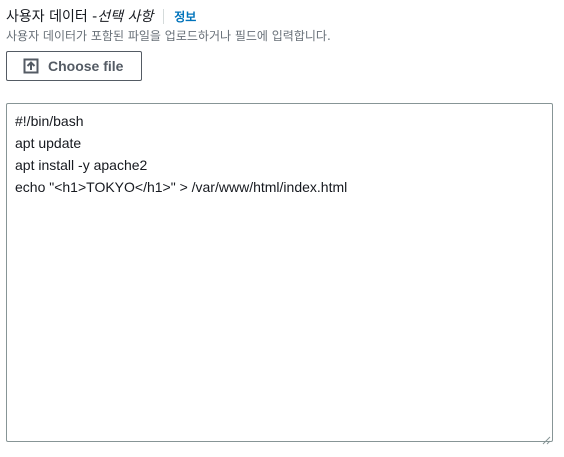 Image resolution: width=564 pixels, height=457 pixels. What do you see at coordinates (81, 165) in the screenshot?
I see `code-line: apt install -y apache2` at bounding box center [81, 165].